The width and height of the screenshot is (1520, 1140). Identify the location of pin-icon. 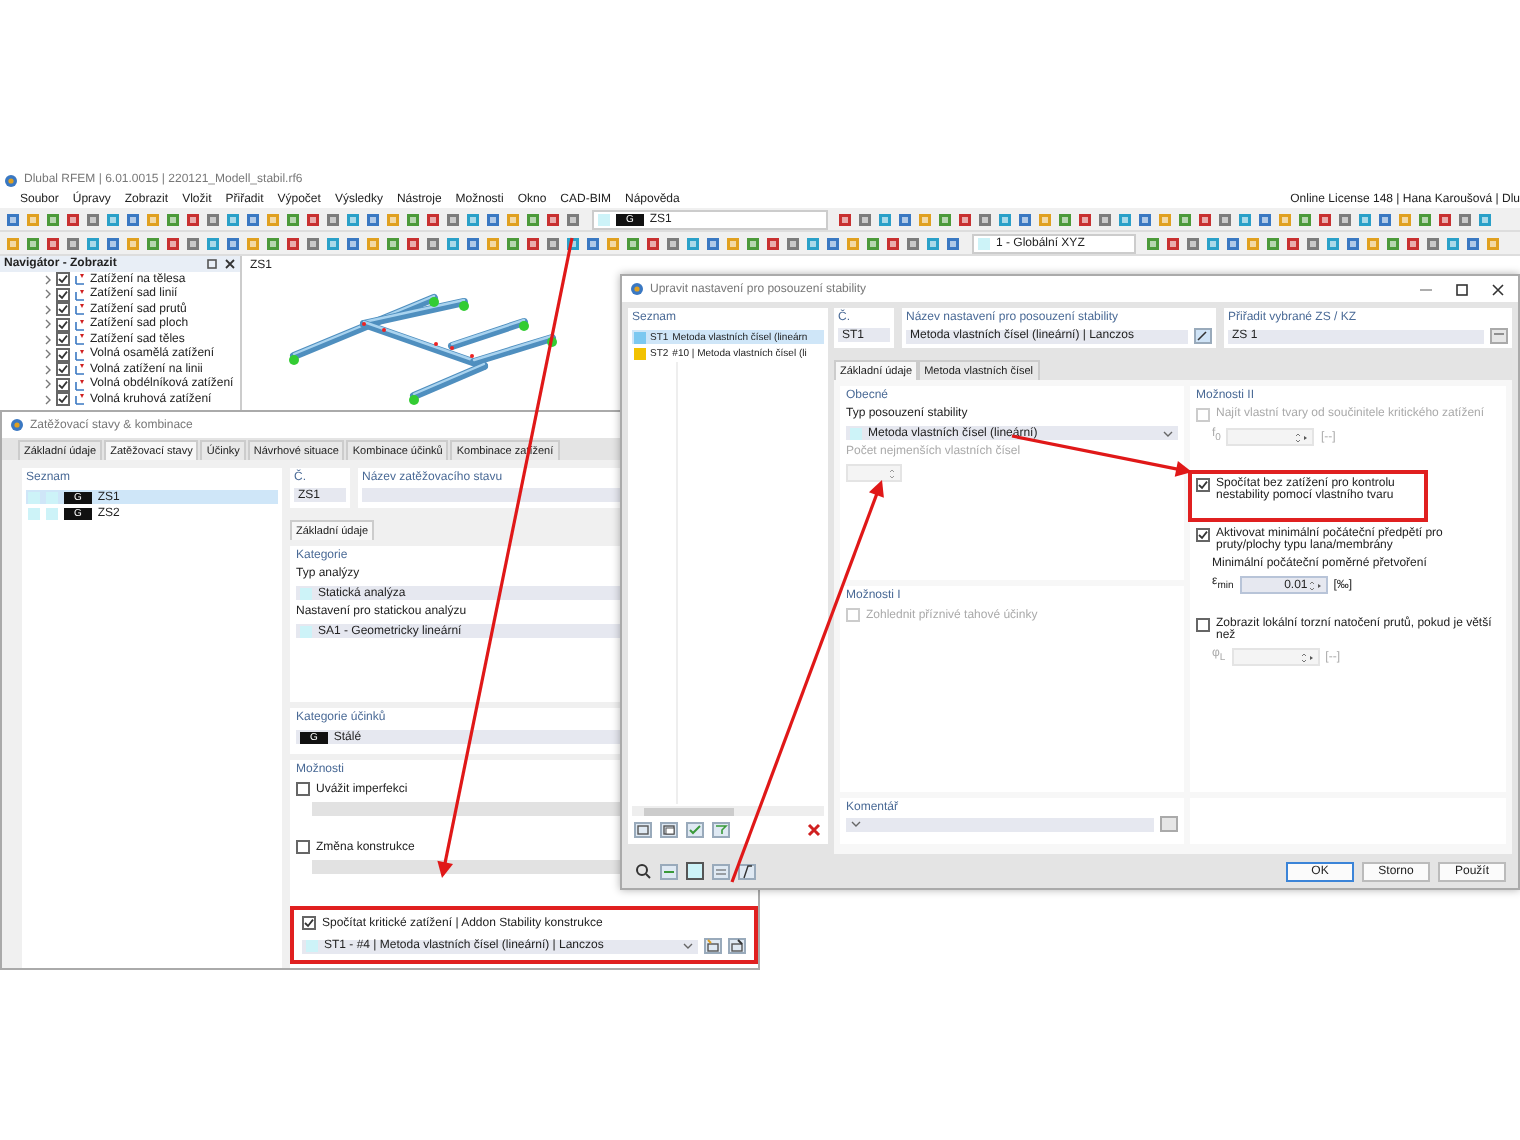
(212, 264).